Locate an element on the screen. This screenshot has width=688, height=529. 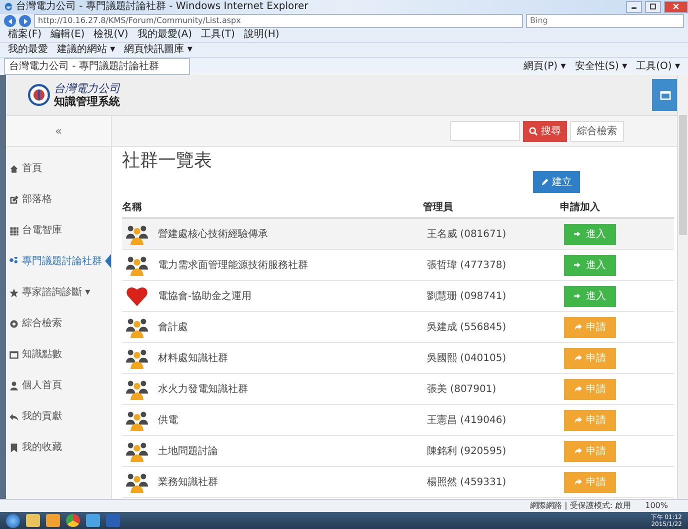
sidebar-item: 部落格 is located at coordinates (58, 199).